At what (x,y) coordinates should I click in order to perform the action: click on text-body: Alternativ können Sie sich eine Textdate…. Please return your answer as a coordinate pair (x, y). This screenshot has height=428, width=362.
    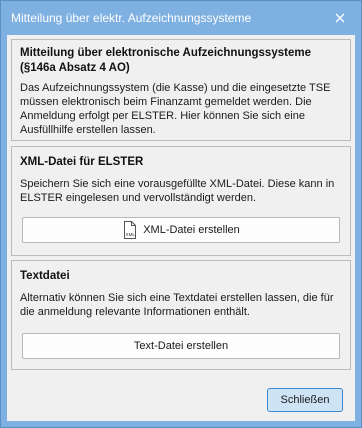
    Looking at the image, I should click on (177, 305).